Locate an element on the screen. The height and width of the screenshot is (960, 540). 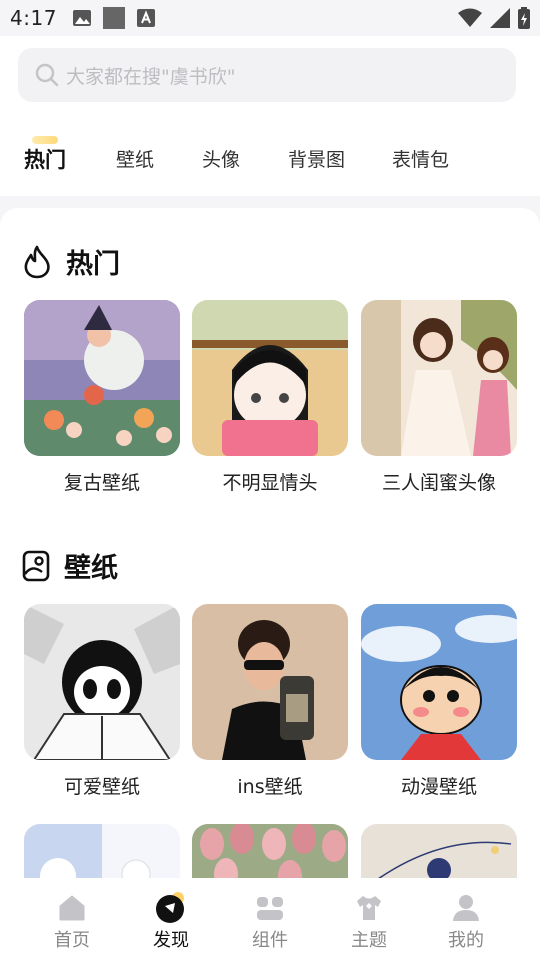
phone-wallpaper-icon is located at coordinates (36, 565).